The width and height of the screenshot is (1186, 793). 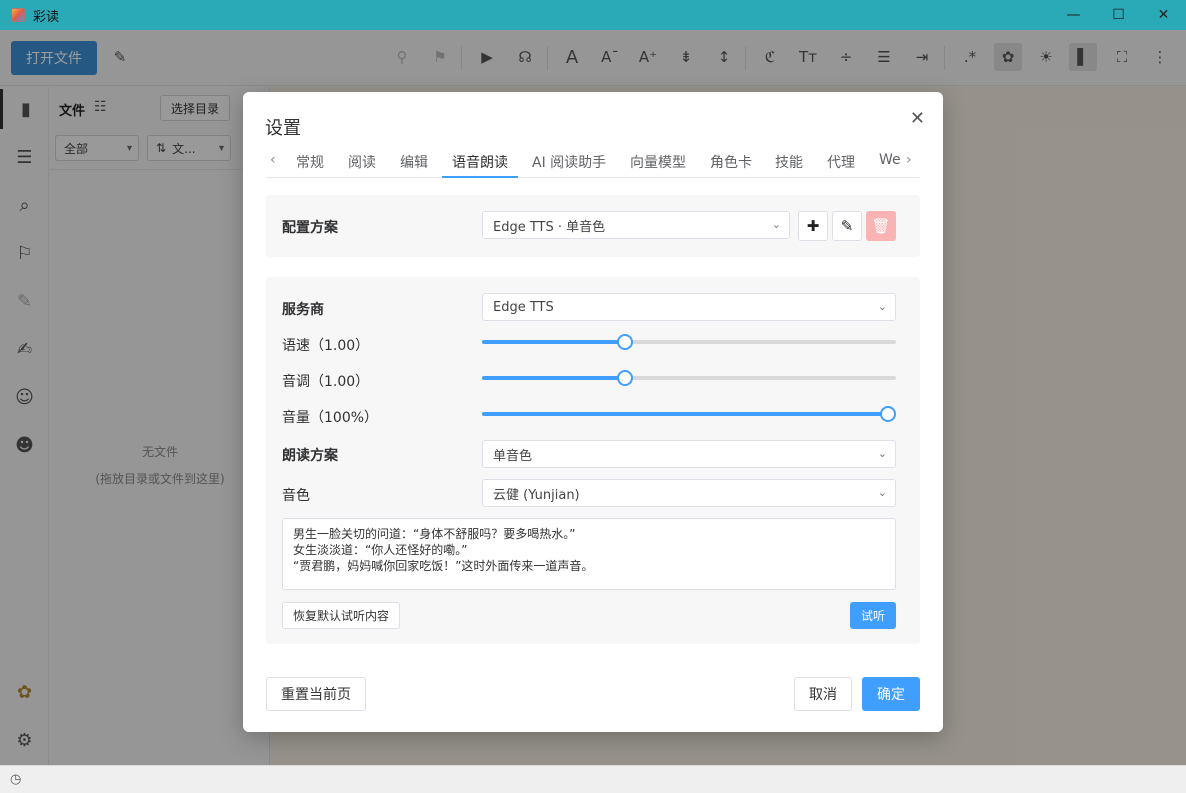 I want to click on cancel-button: 取消, so click(x=823, y=694).